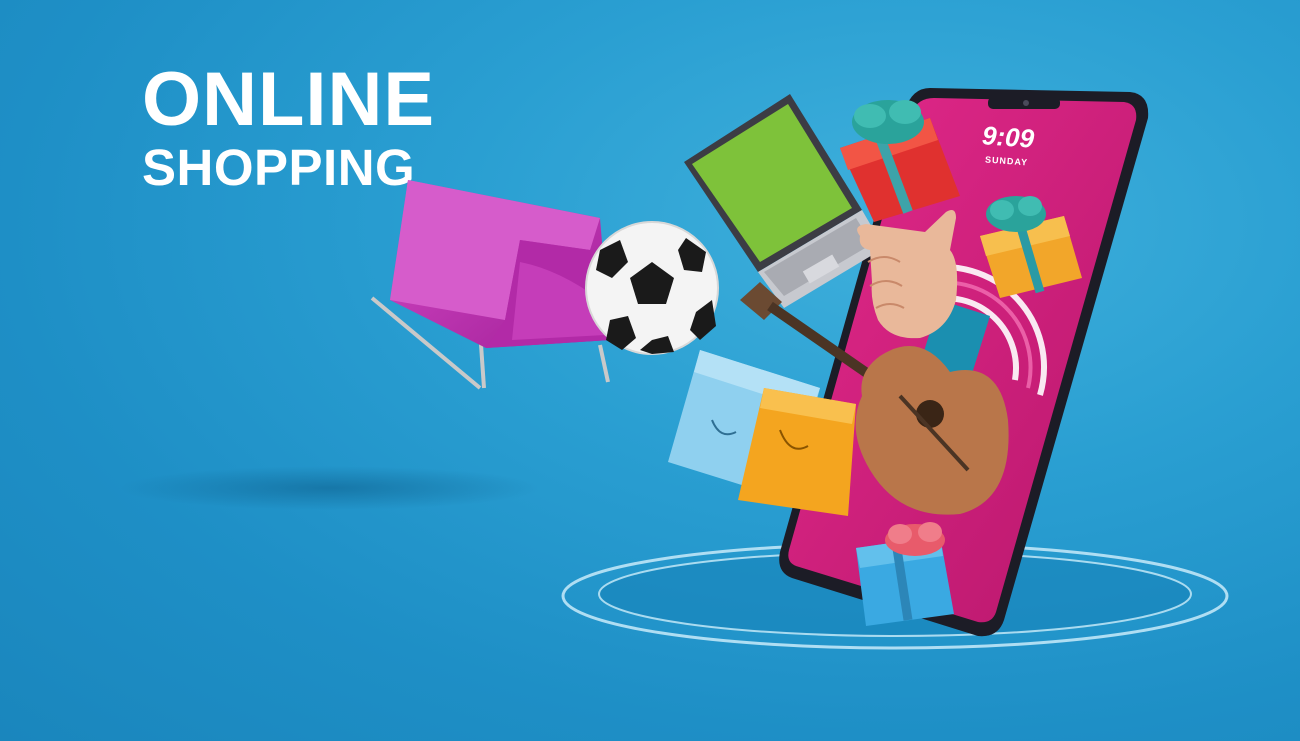 Image resolution: width=1300 pixels, height=741 pixels. Describe the element at coordinates (652, 288) in the screenshot. I see `soccer-ball-icon` at that location.